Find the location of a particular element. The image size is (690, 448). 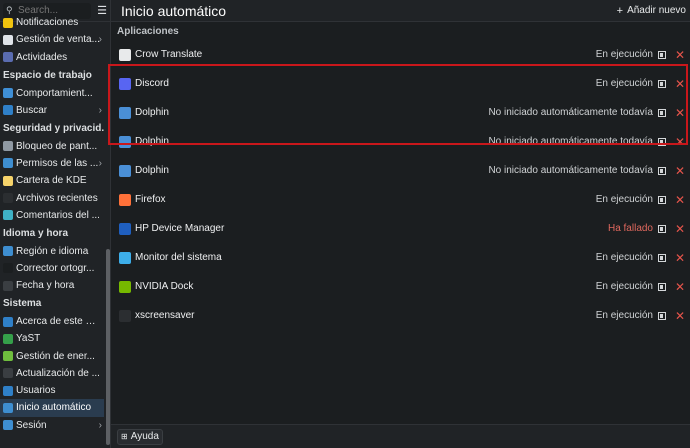

app-row: Crow Translate En ejecución ✕ is located at coordinates (400, 54).